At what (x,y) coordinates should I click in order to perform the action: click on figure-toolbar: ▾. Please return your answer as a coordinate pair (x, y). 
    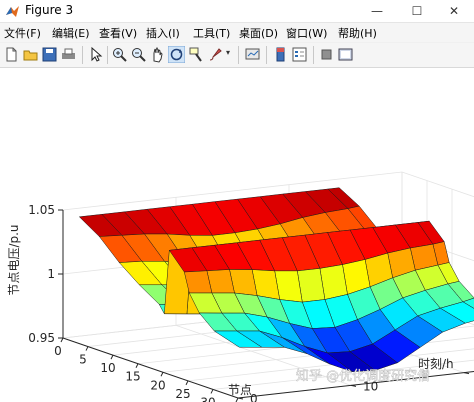
    Looking at the image, I should click on (237, 55).